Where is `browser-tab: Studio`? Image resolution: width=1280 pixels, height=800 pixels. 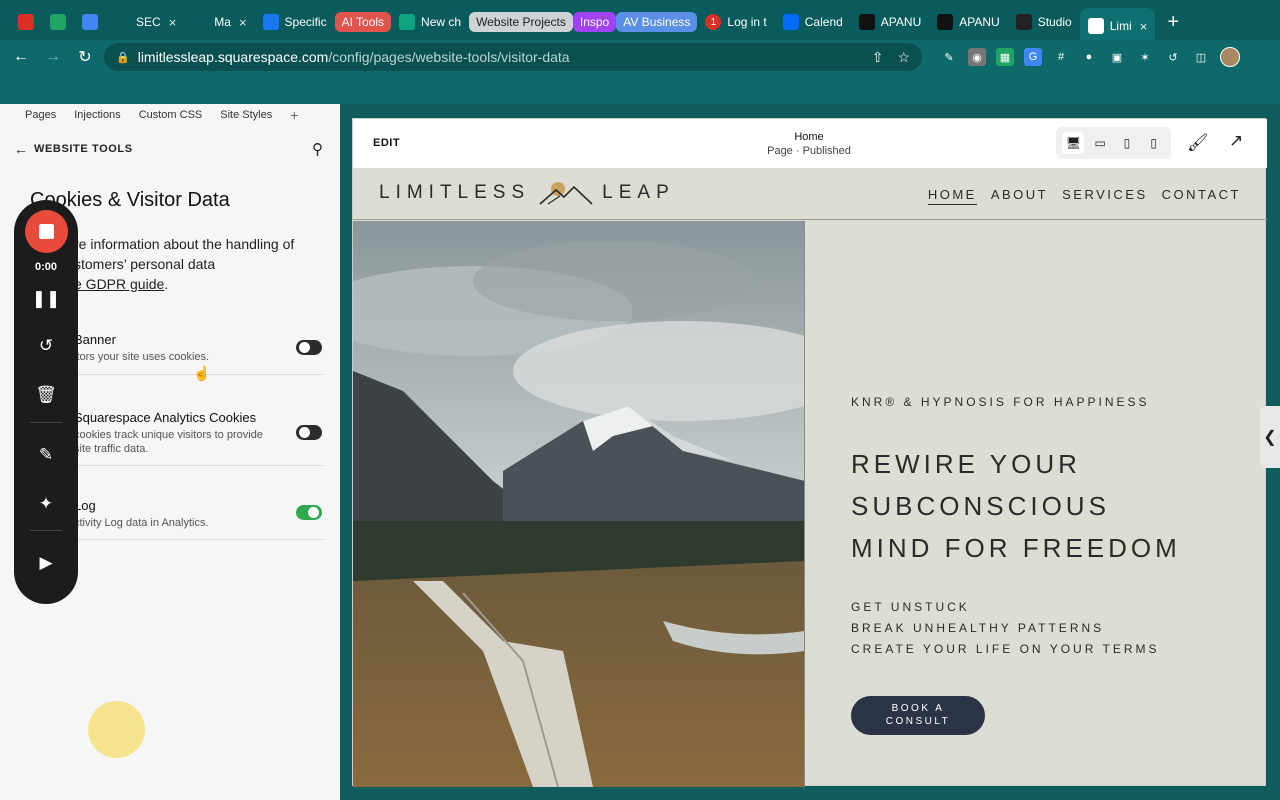
browser-tab: Studio is located at coordinates (1044, 22).